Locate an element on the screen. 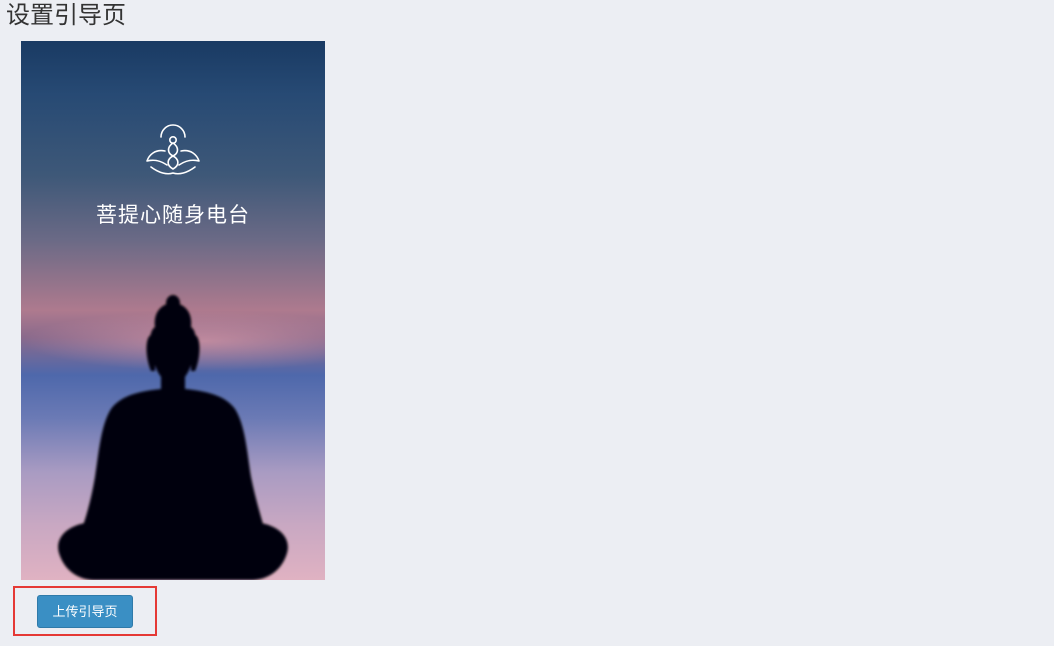 This screenshot has width=1054, height=646. upload-highlight-box: 上传引导页 is located at coordinates (85, 611).